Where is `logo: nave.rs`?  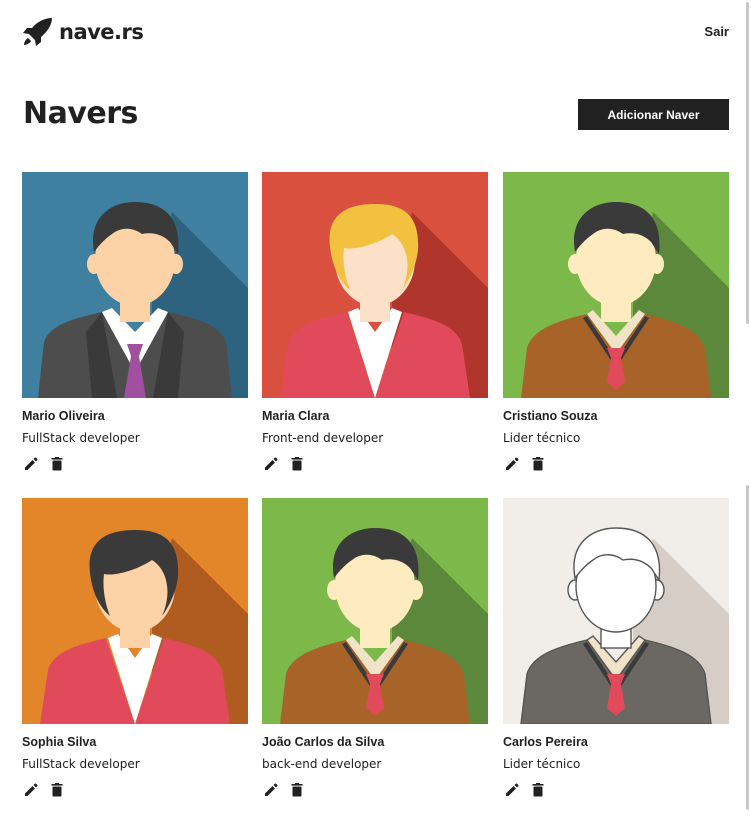 logo: nave.rs is located at coordinates (83, 32).